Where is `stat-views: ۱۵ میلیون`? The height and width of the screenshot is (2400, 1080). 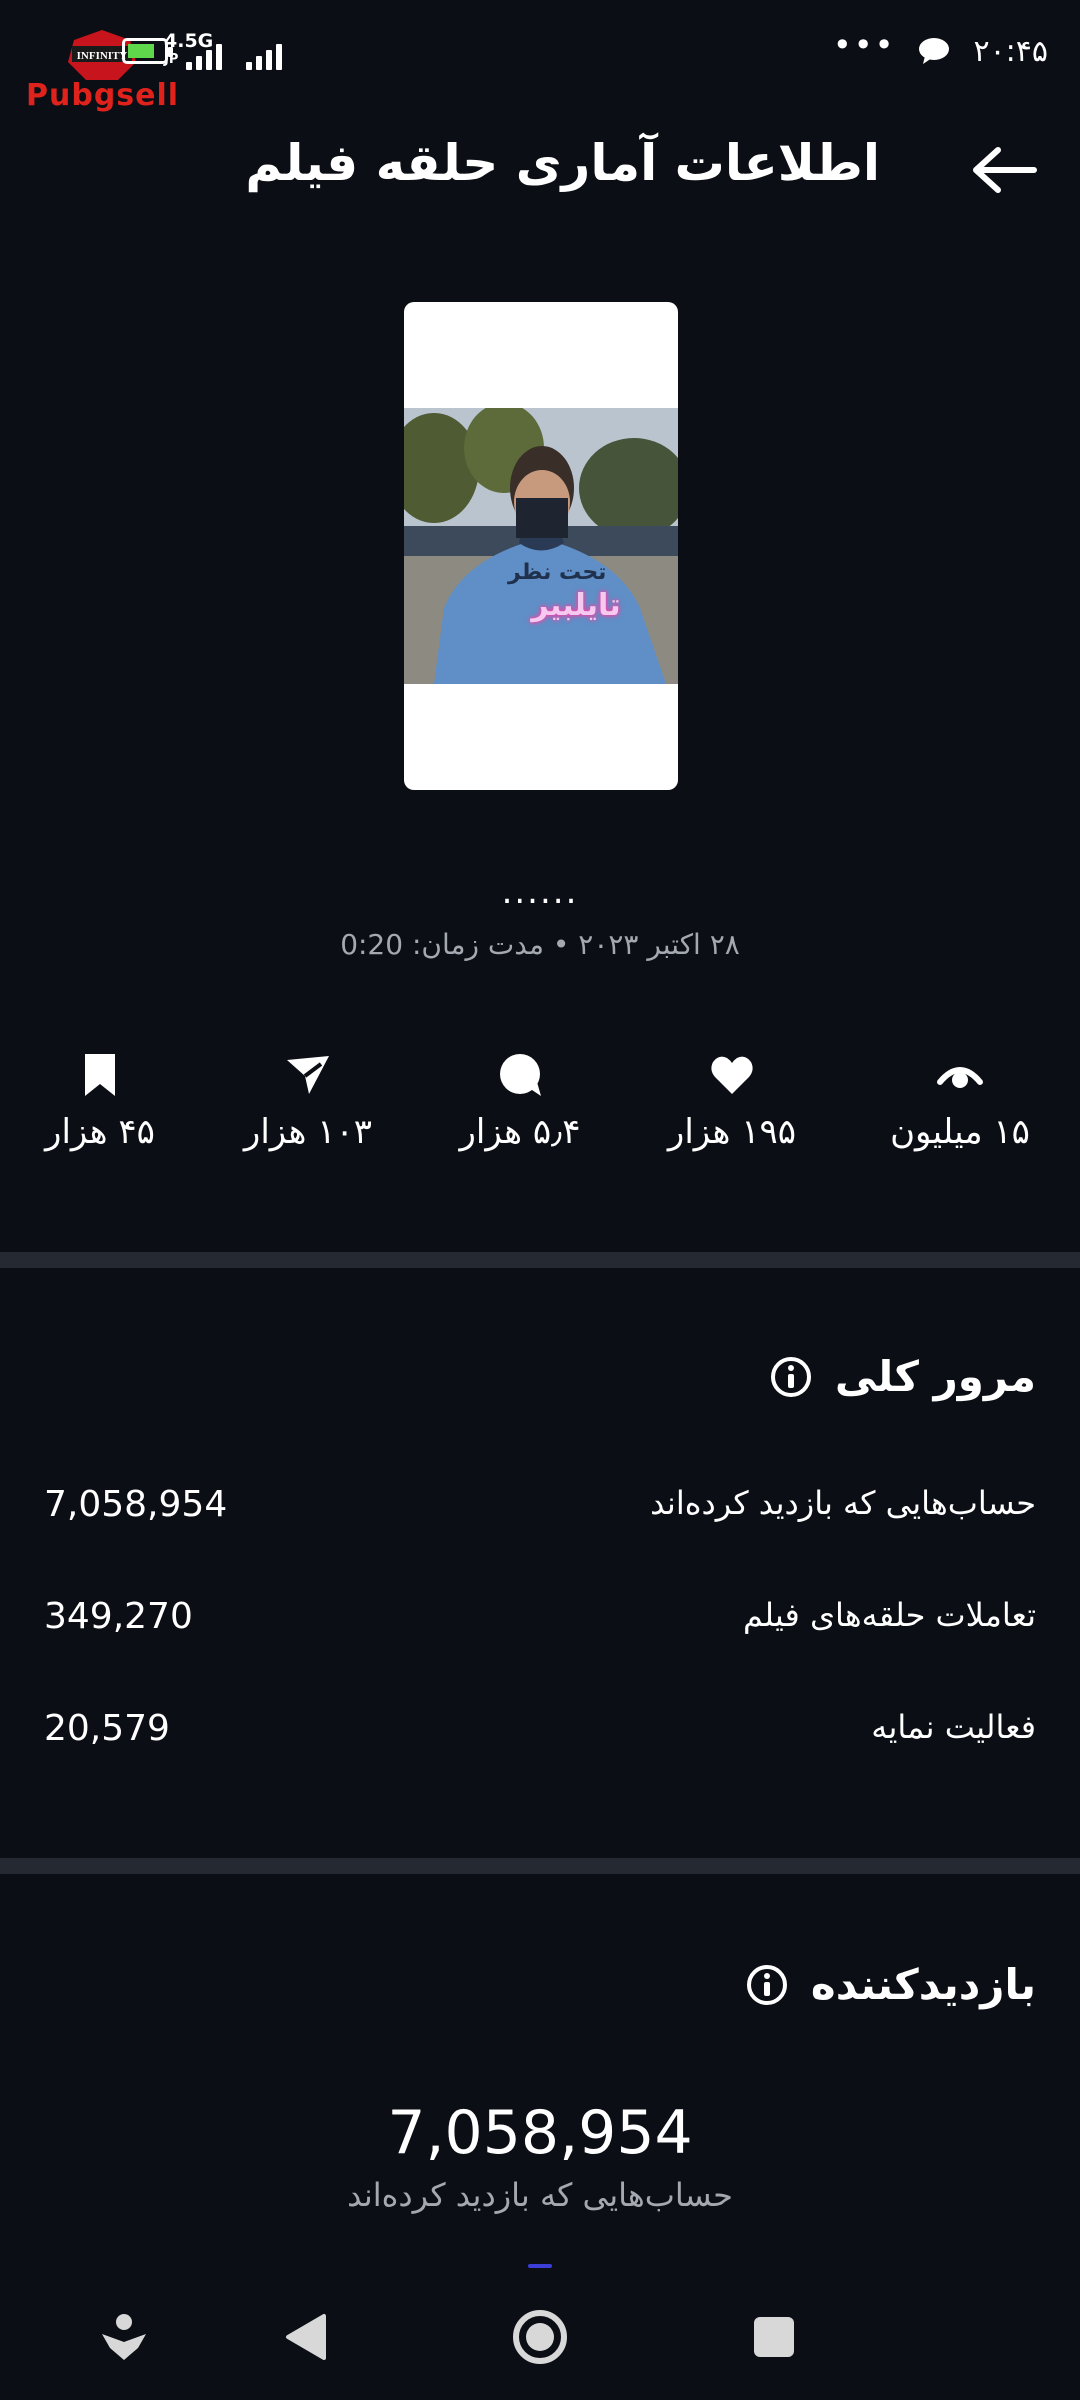
stat-views: ۱۵ میلیون is located at coordinates (960, 1101).